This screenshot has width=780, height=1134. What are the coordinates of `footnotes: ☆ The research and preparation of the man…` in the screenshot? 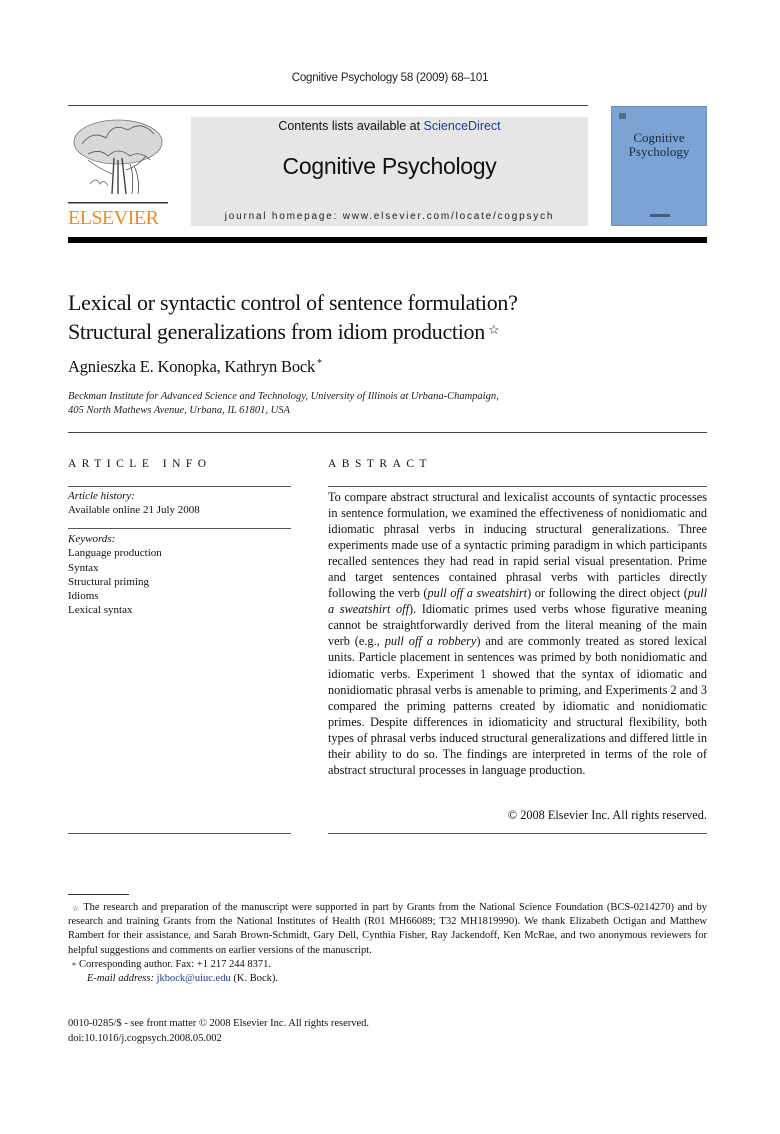 It's located at (387, 943).